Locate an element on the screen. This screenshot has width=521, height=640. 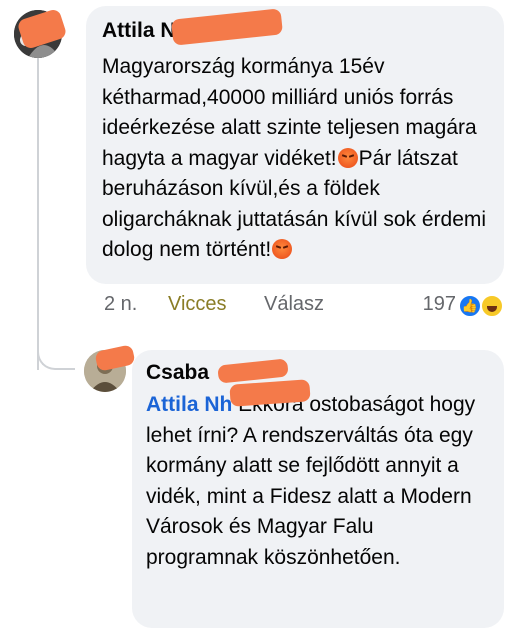
comment-author: Attila N is located at coordinates (296, 27).